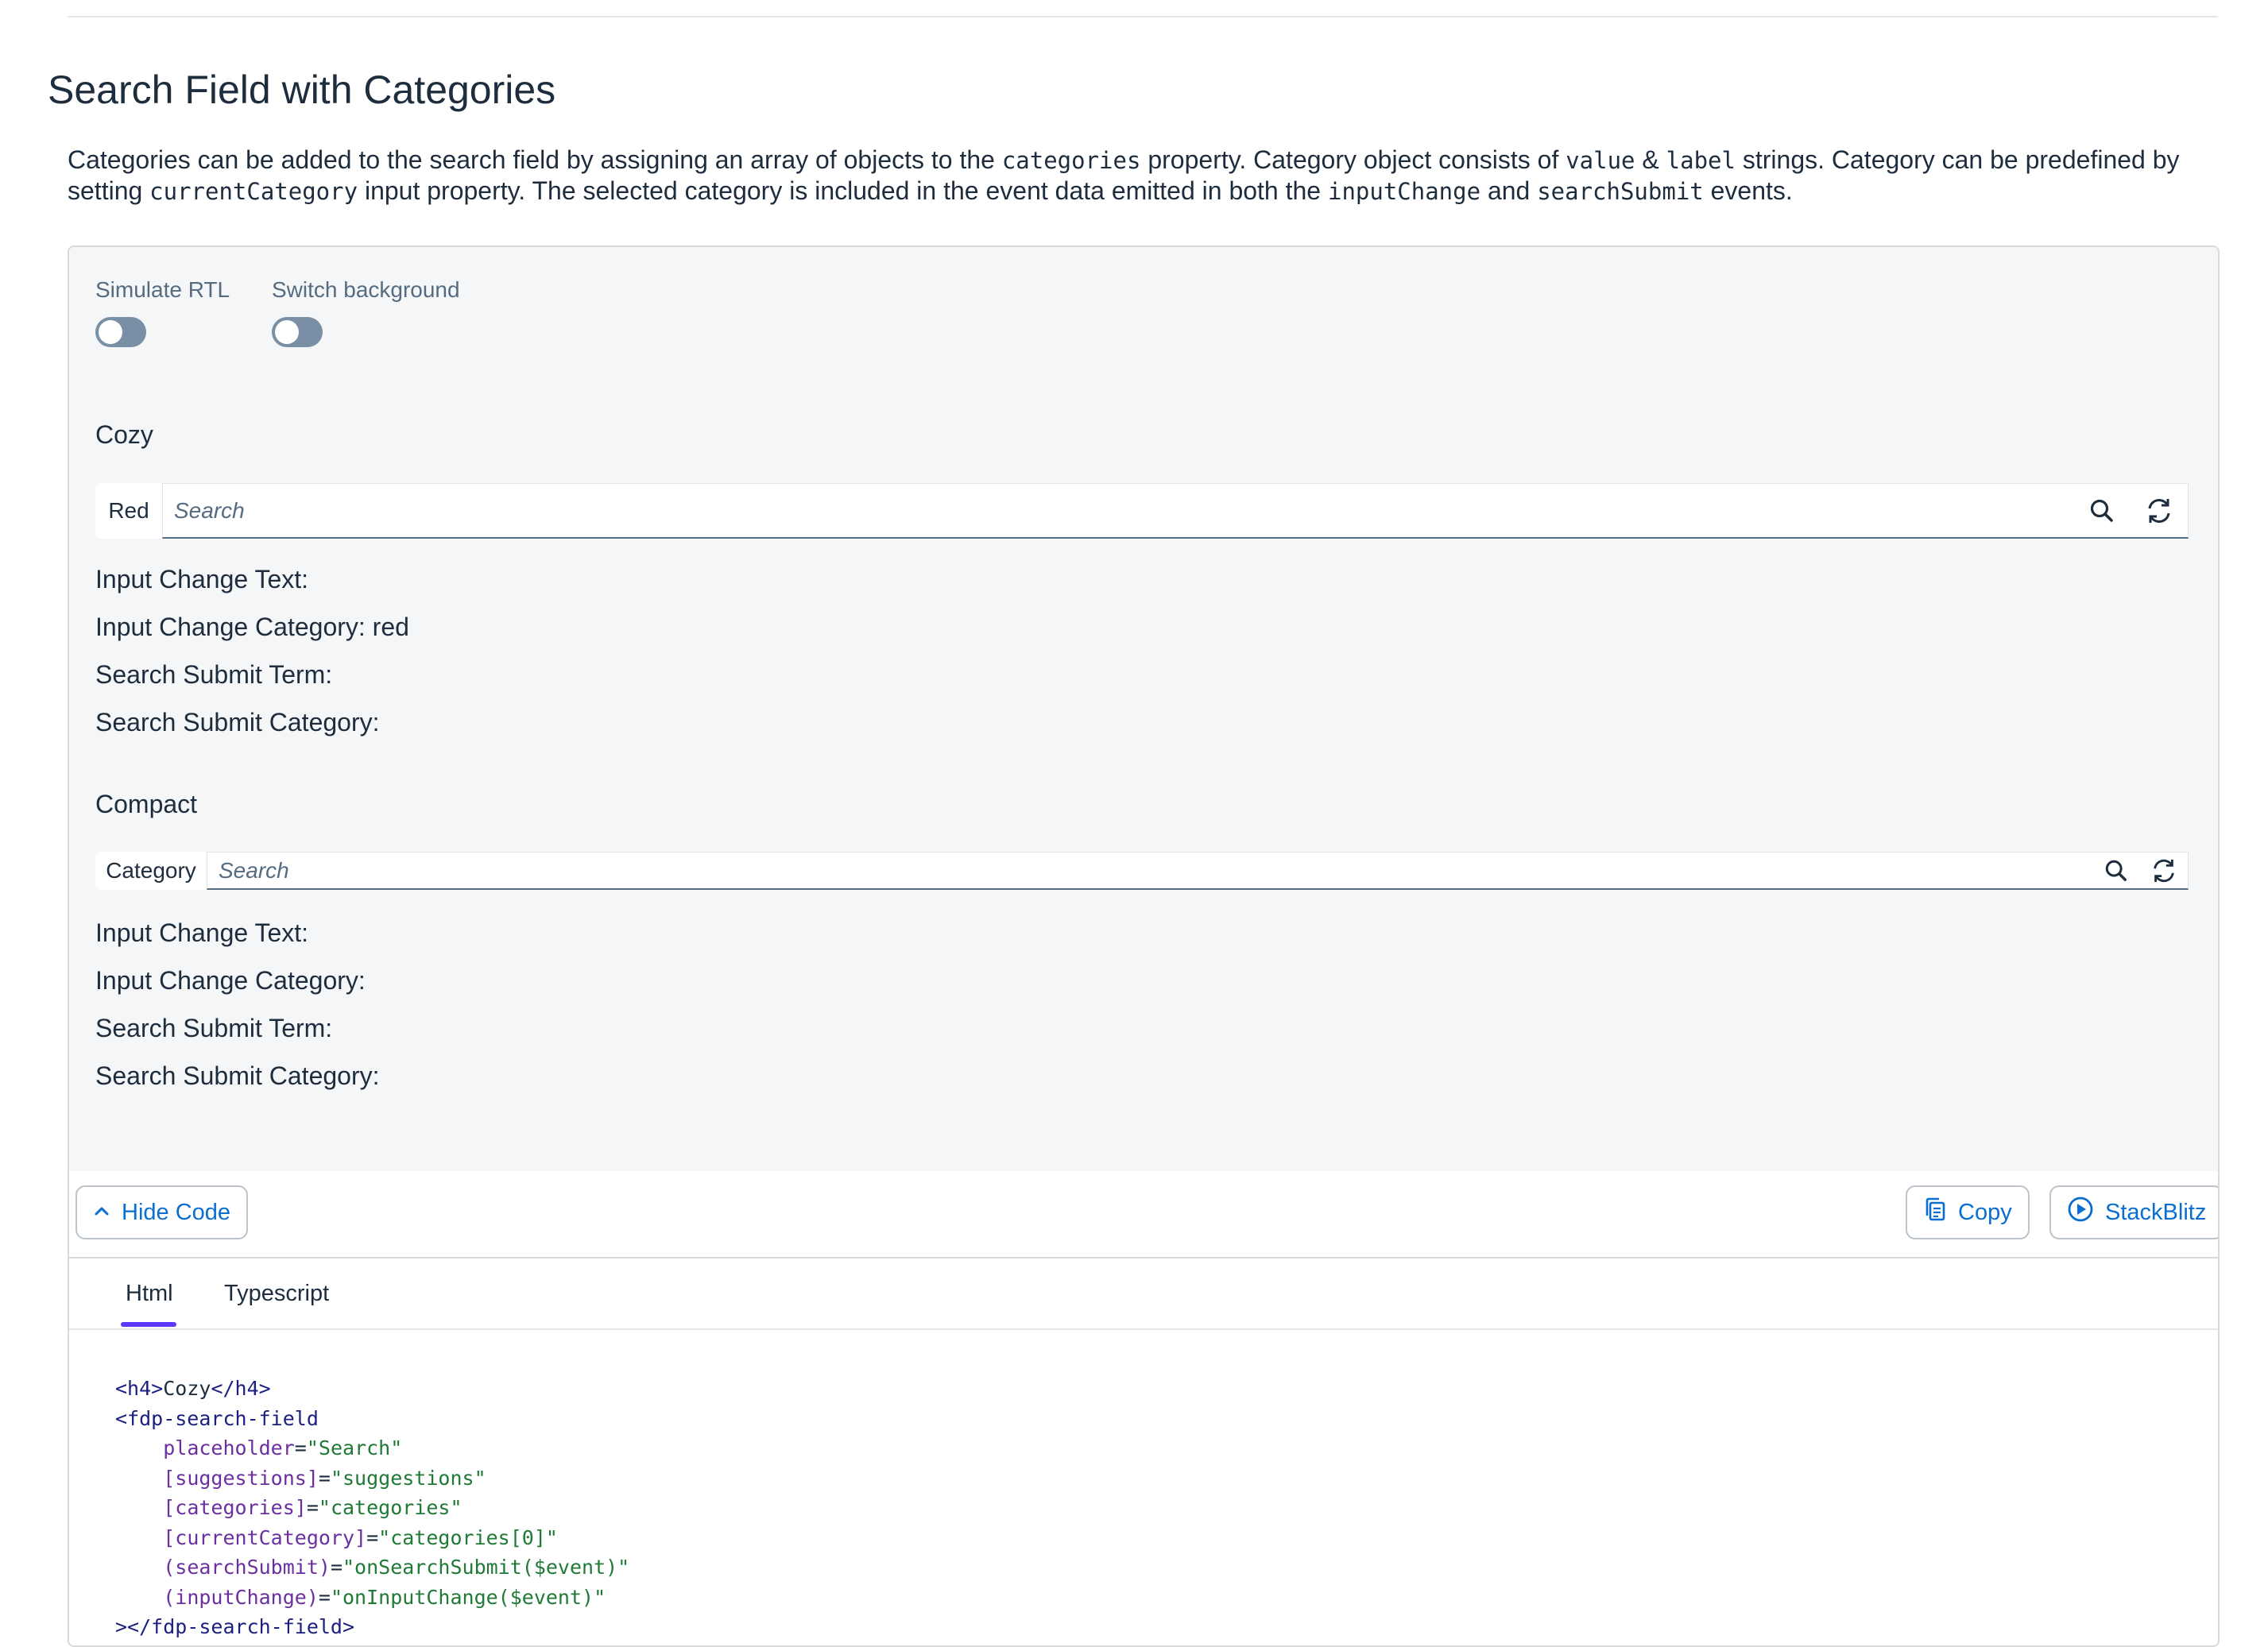 This screenshot has height=1647, width=2268. What do you see at coordinates (202, 932) in the screenshot?
I see `compact-input-change-text: Input Change Text:` at bounding box center [202, 932].